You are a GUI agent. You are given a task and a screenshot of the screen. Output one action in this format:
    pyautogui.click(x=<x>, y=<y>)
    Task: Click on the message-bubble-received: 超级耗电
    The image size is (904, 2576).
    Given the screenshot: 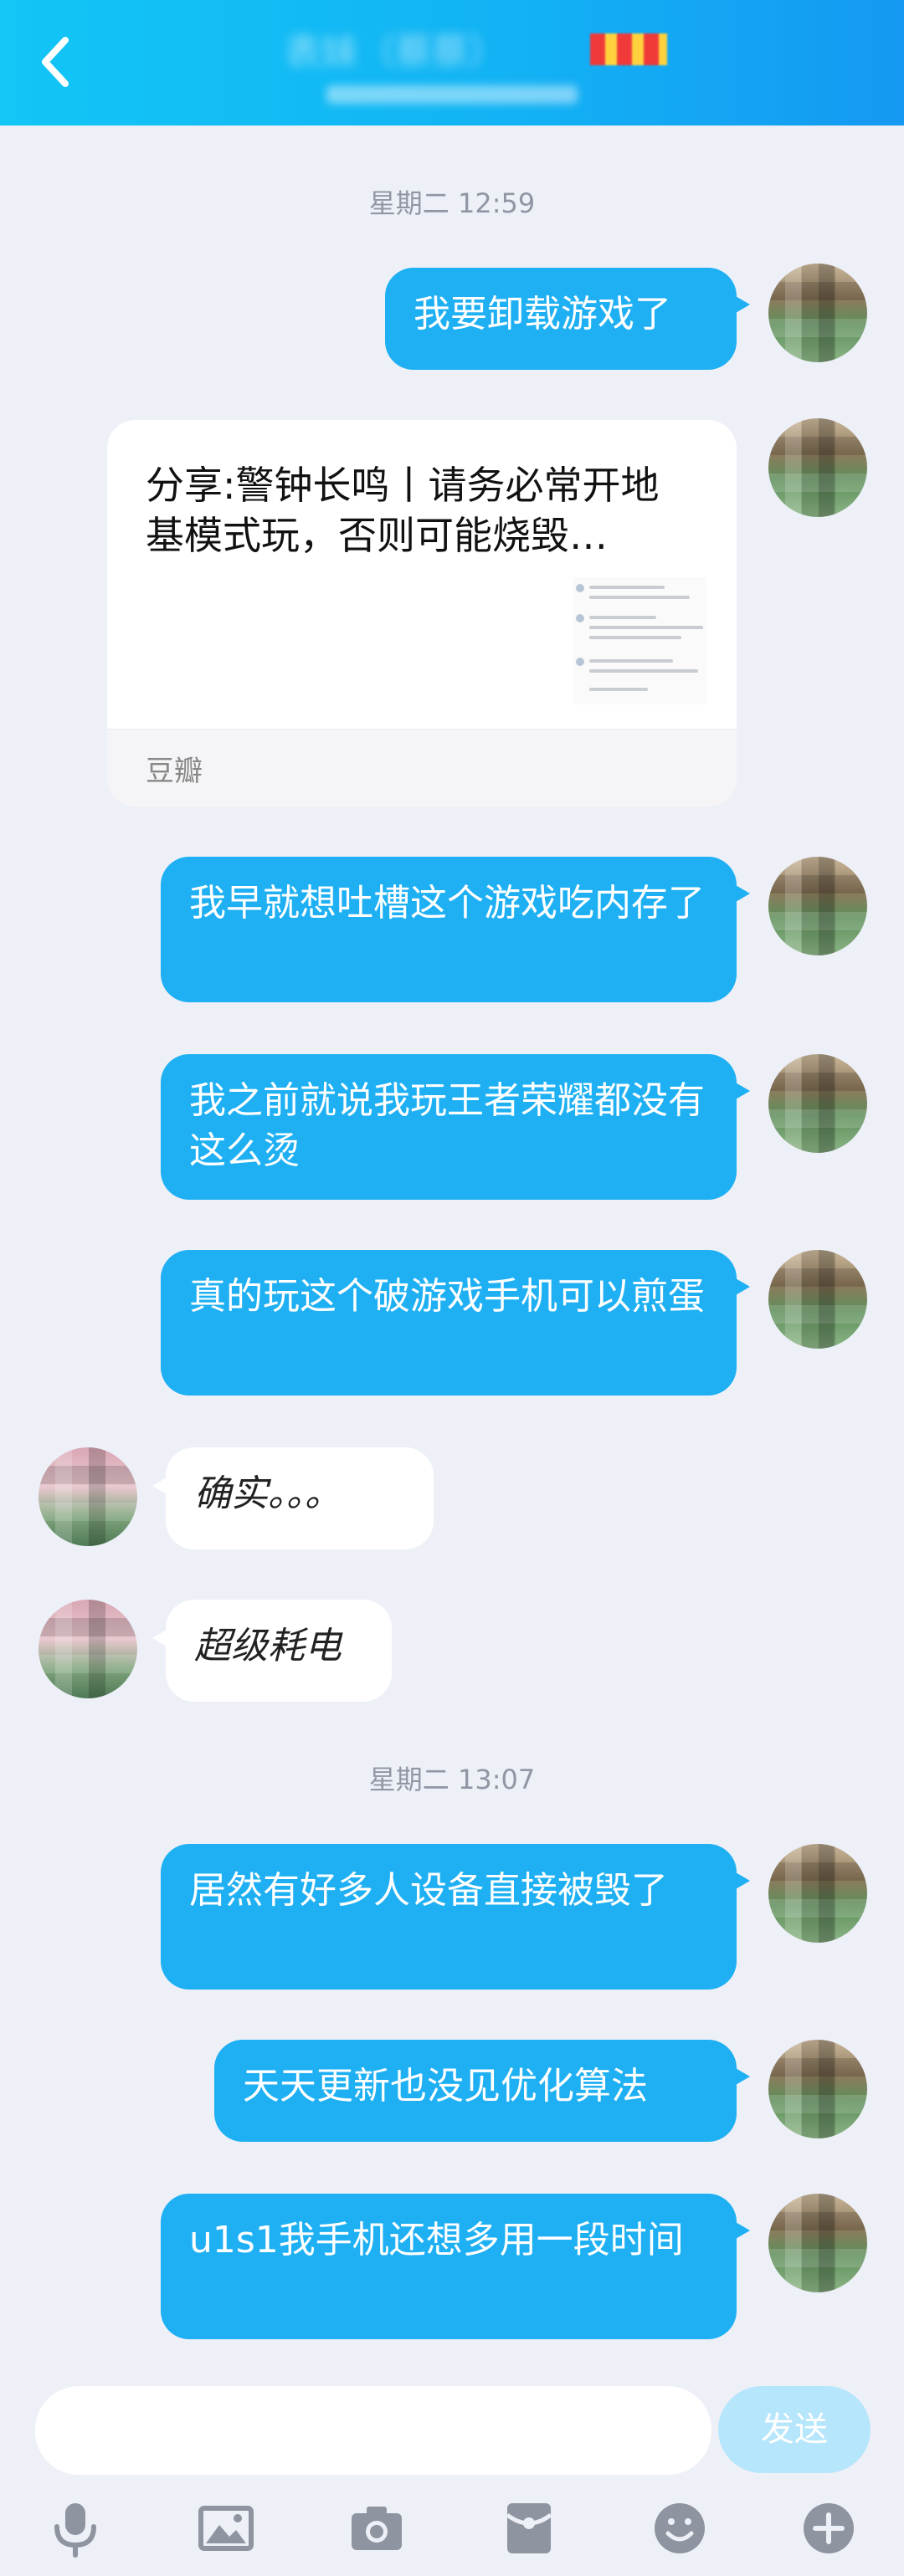 What is the action you would take?
    pyautogui.click(x=272, y=1651)
    